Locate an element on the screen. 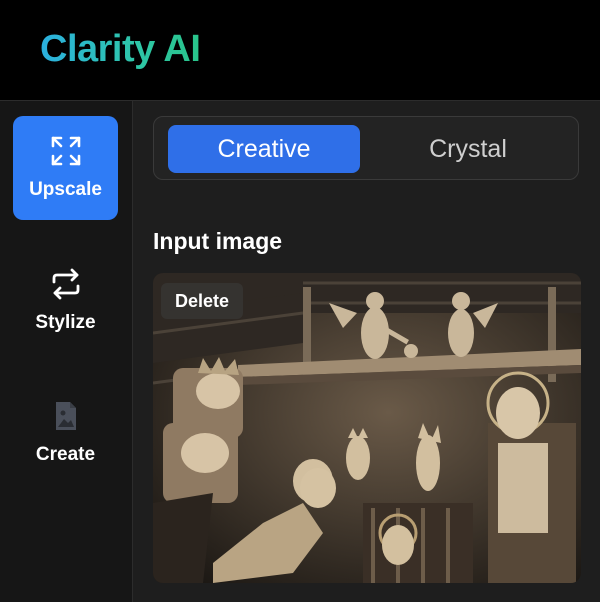 The width and height of the screenshot is (600, 602). sidebar-item-label: Create is located at coordinates (65, 454).